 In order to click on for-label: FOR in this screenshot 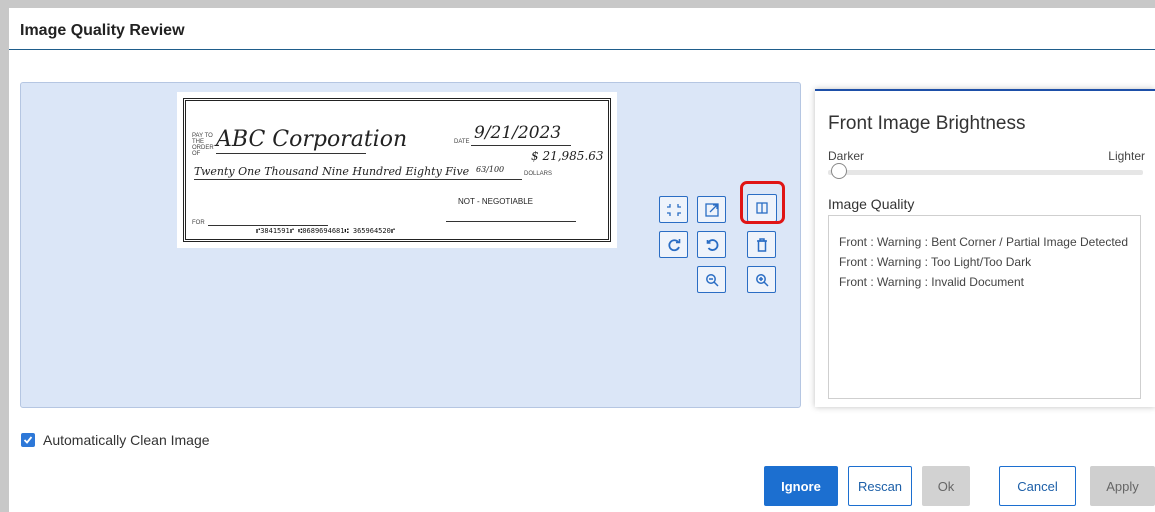, I will do `click(198, 223)`.